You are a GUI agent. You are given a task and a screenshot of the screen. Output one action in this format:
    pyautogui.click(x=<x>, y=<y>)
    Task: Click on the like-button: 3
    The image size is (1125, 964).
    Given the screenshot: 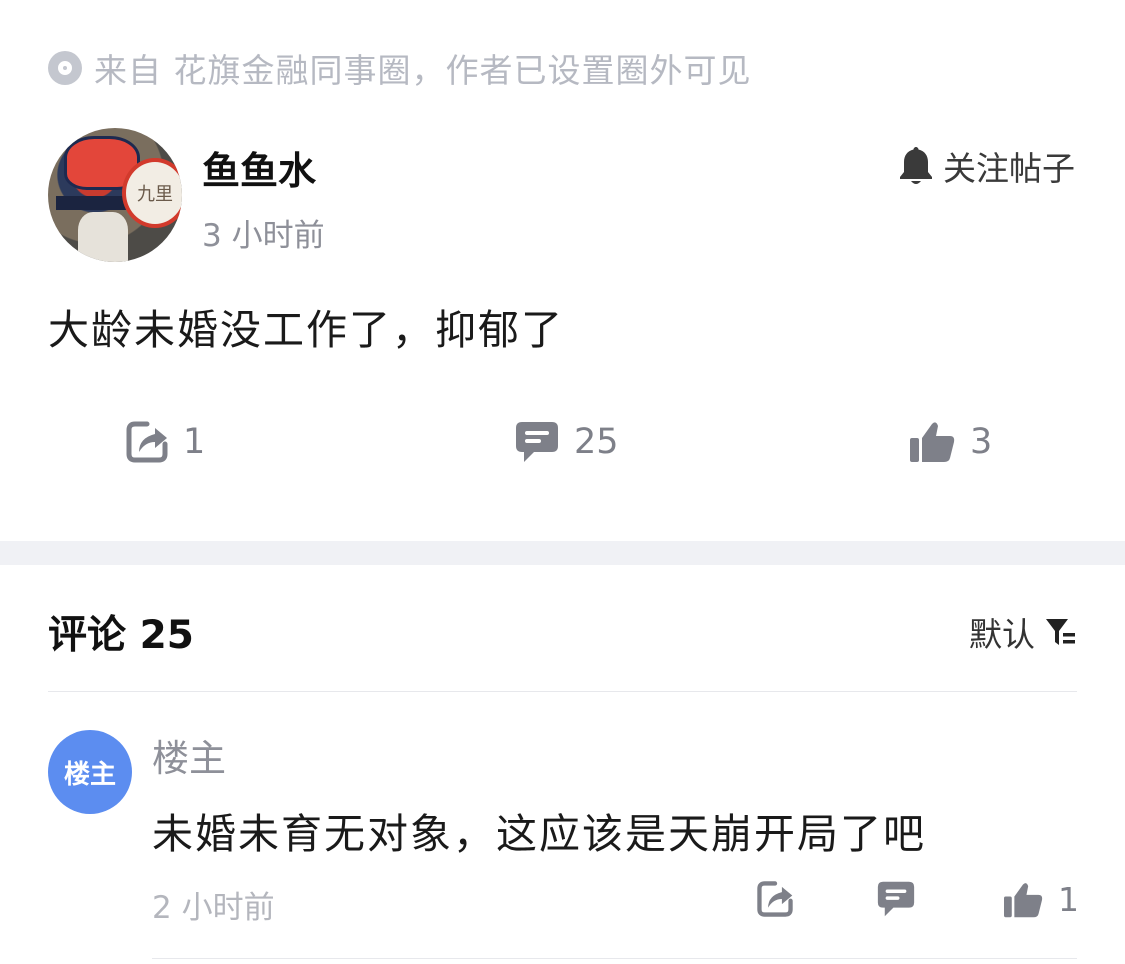 What is the action you would take?
    pyautogui.click(x=950, y=442)
    